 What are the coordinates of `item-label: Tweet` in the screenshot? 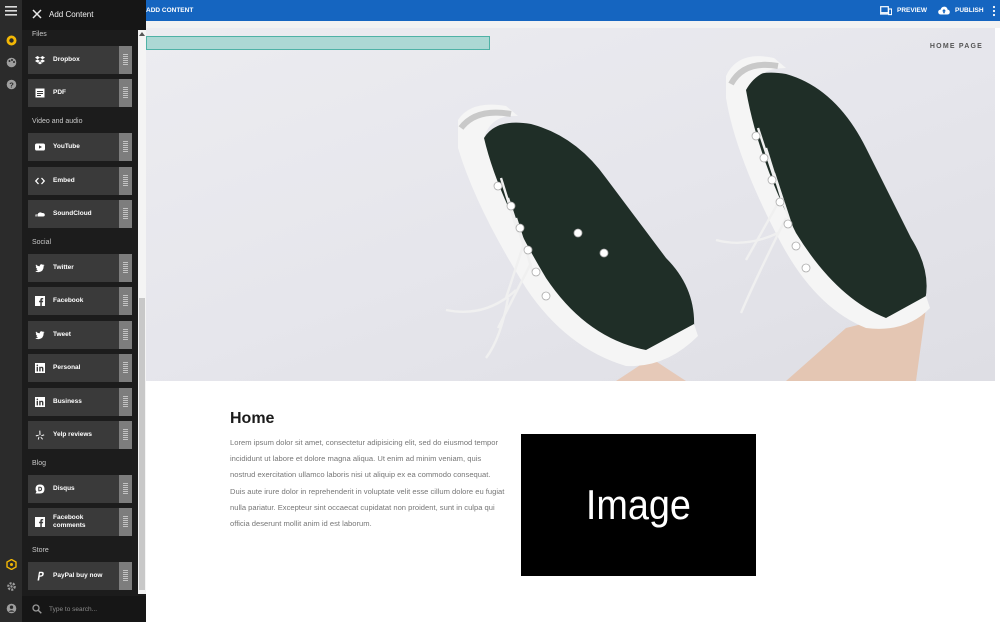 It's located at (62, 334).